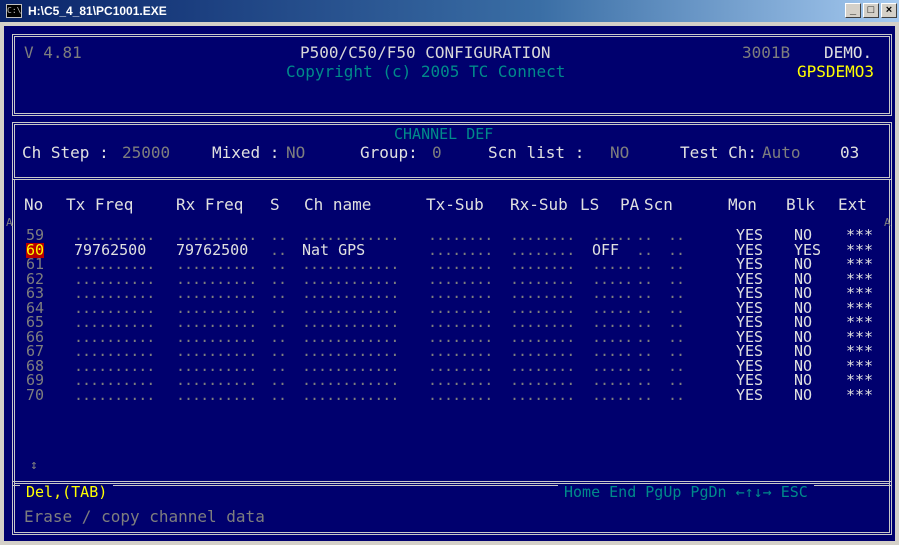 The image size is (899, 545). What do you see at coordinates (849, 153) in the screenshot?
I see `test-ch-number: 03` at bounding box center [849, 153].